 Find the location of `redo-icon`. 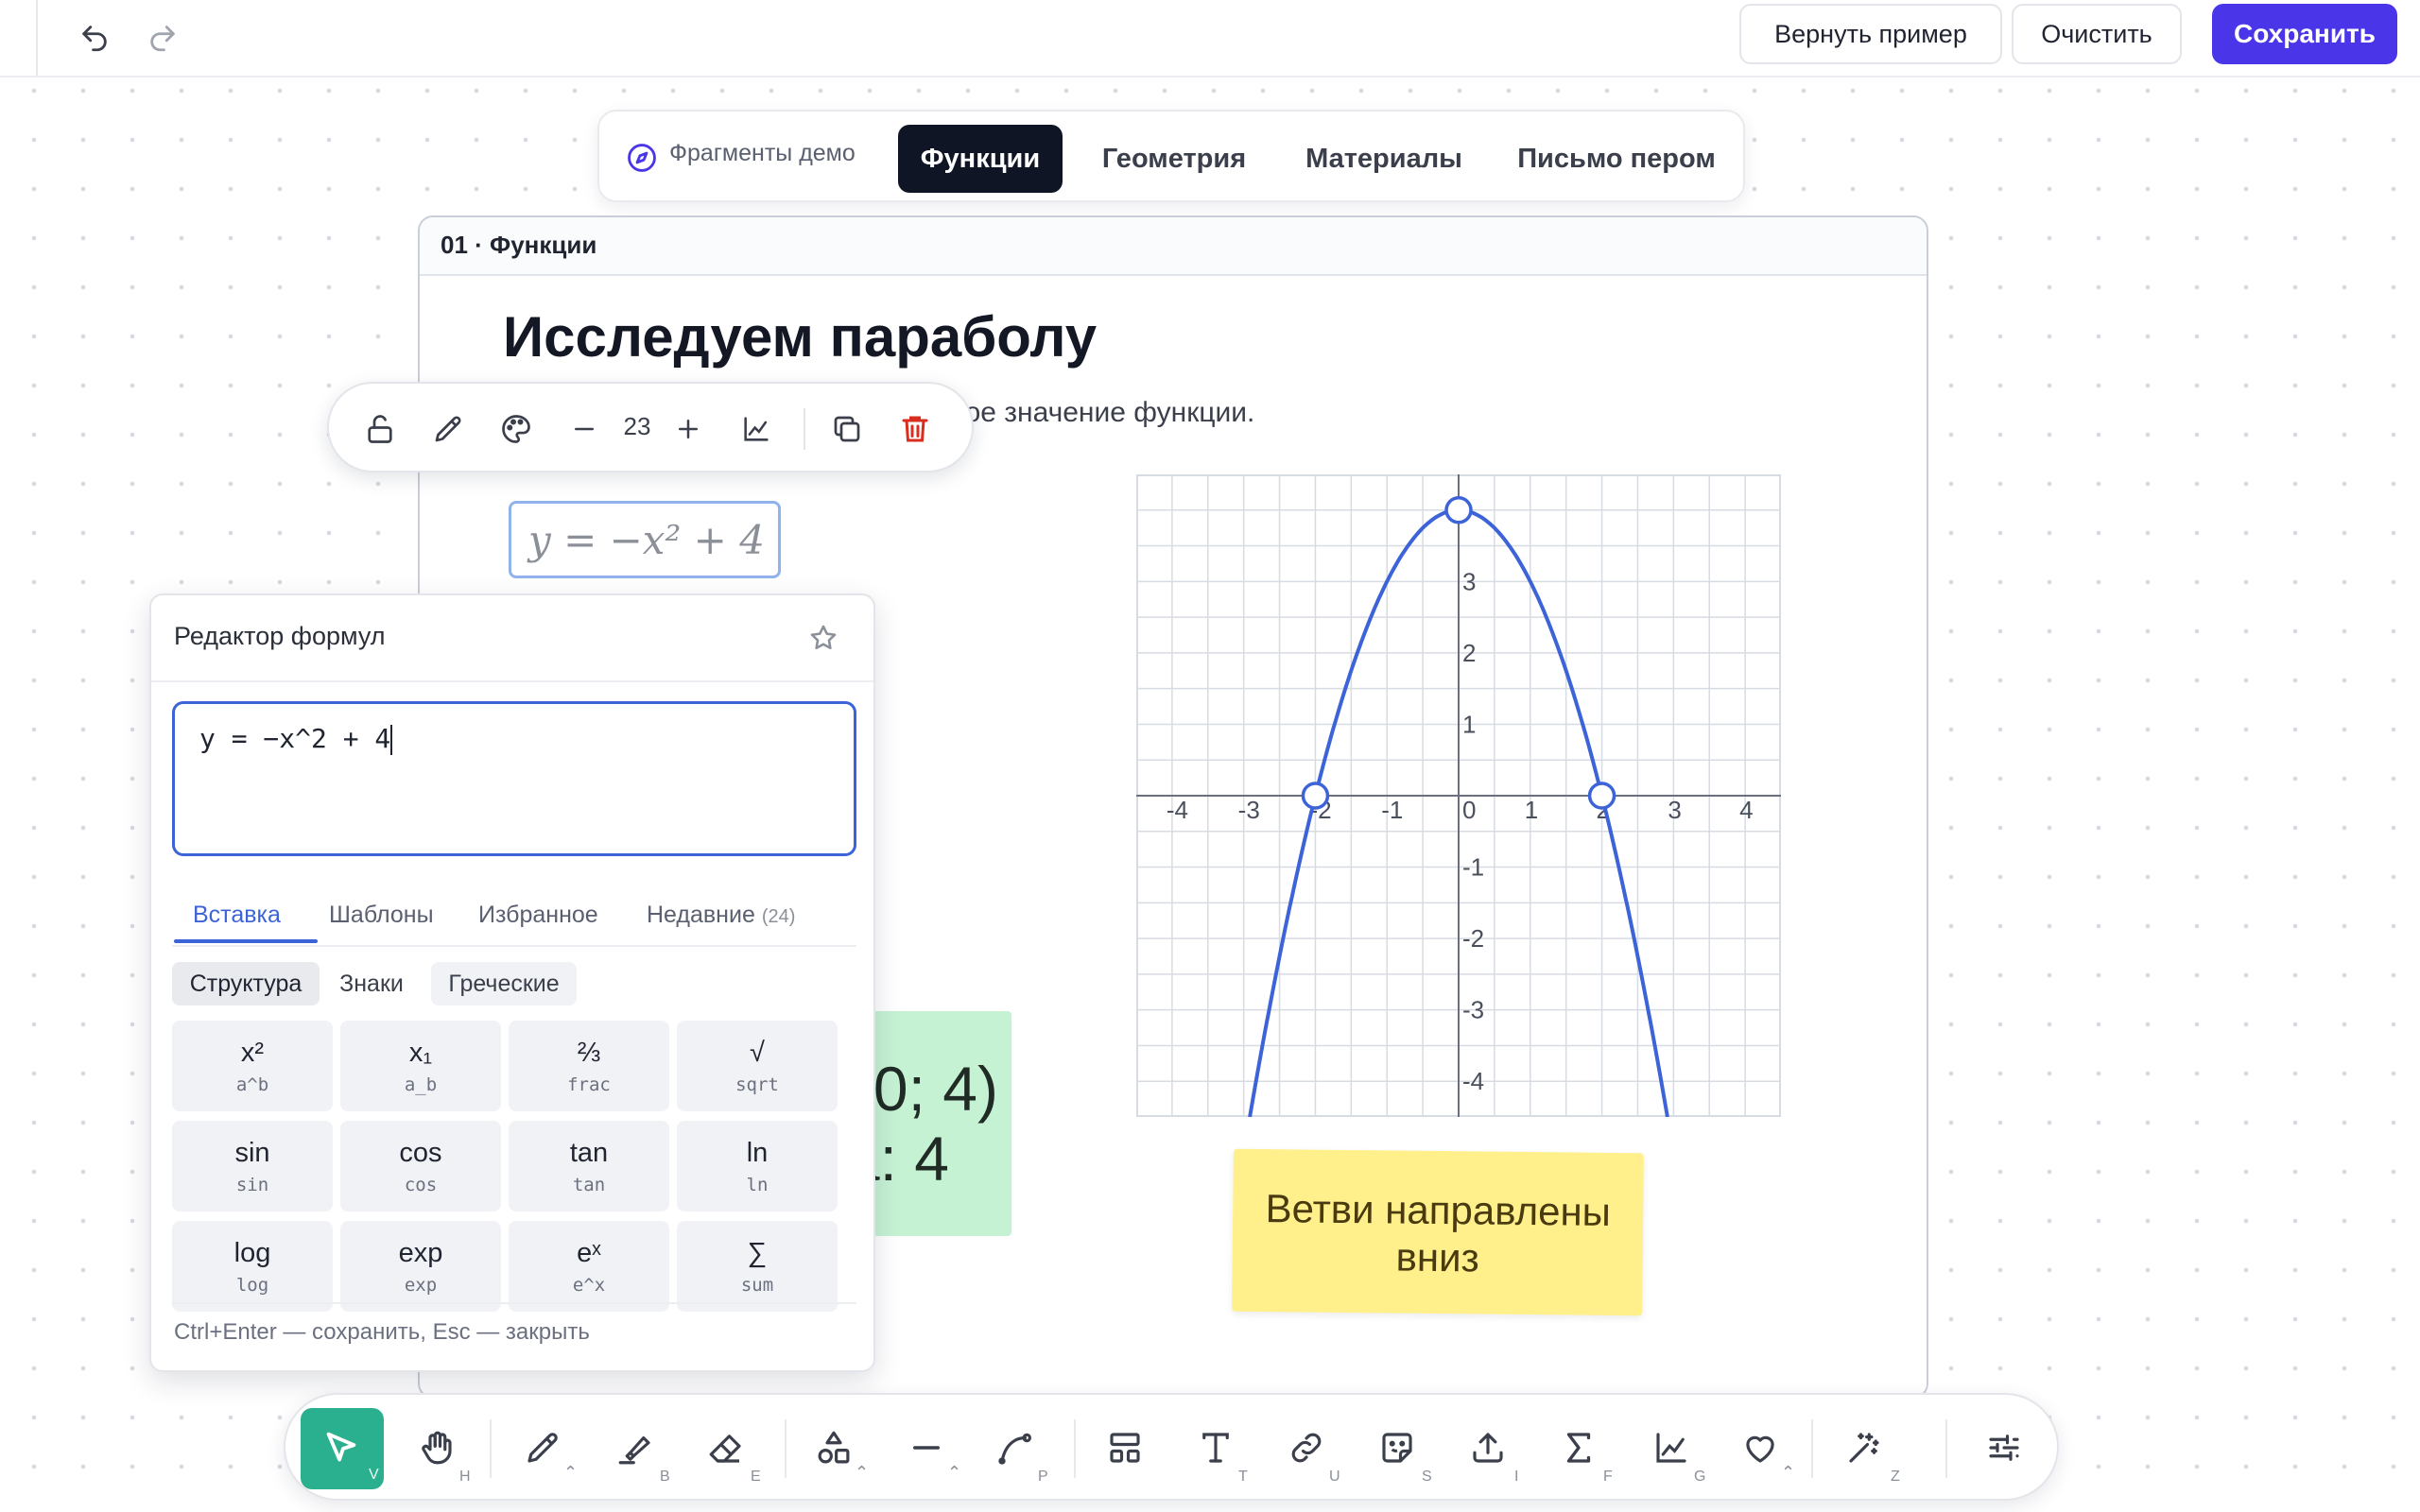

redo-icon is located at coordinates (162, 37).